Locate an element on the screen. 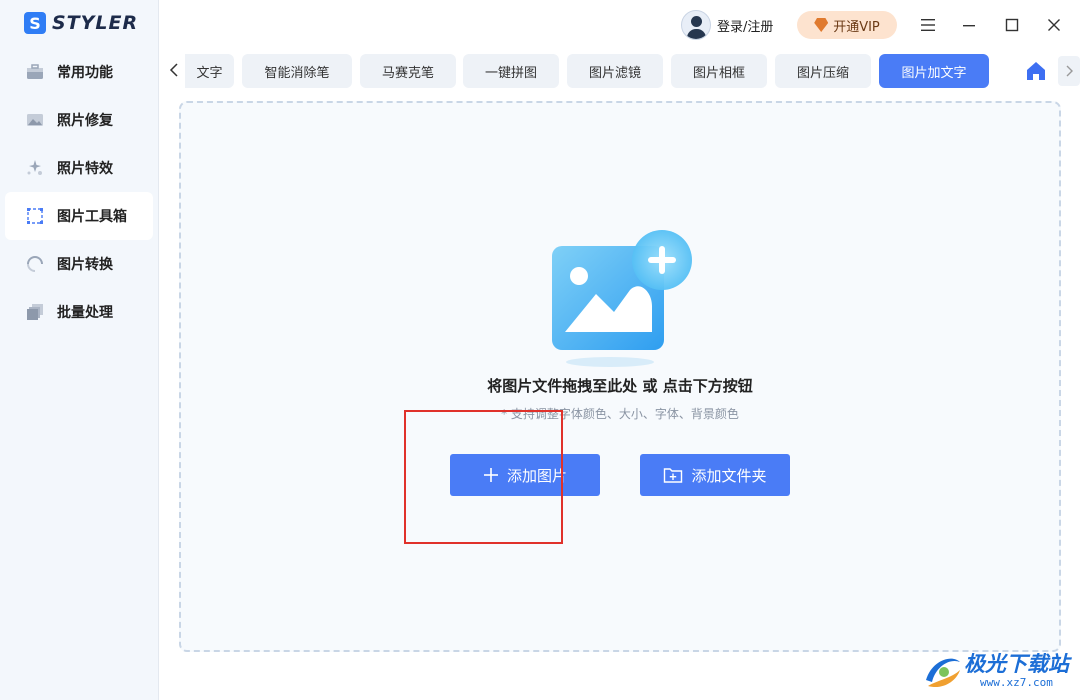 The width and height of the screenshot is (1080, 700). app-name: STYLER is located at coordinates (95, 23).